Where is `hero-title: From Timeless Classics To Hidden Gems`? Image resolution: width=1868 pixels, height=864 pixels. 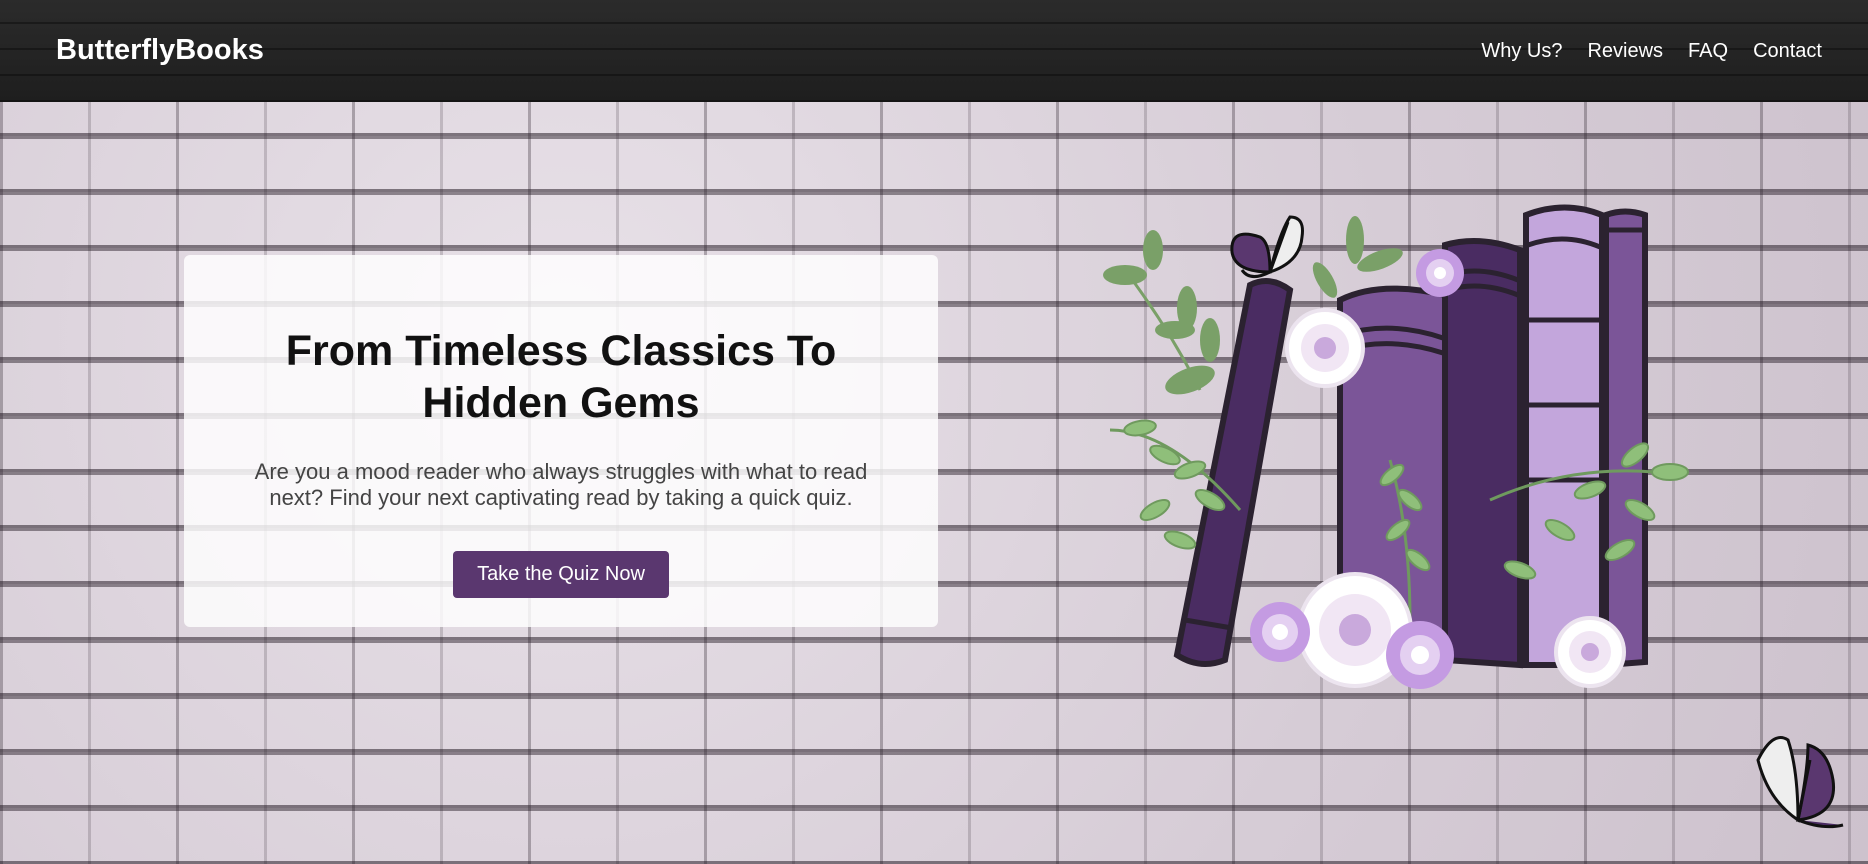 hero-title: From Timeless Classics To Hidden Gems is located at coordinates (561, 377).